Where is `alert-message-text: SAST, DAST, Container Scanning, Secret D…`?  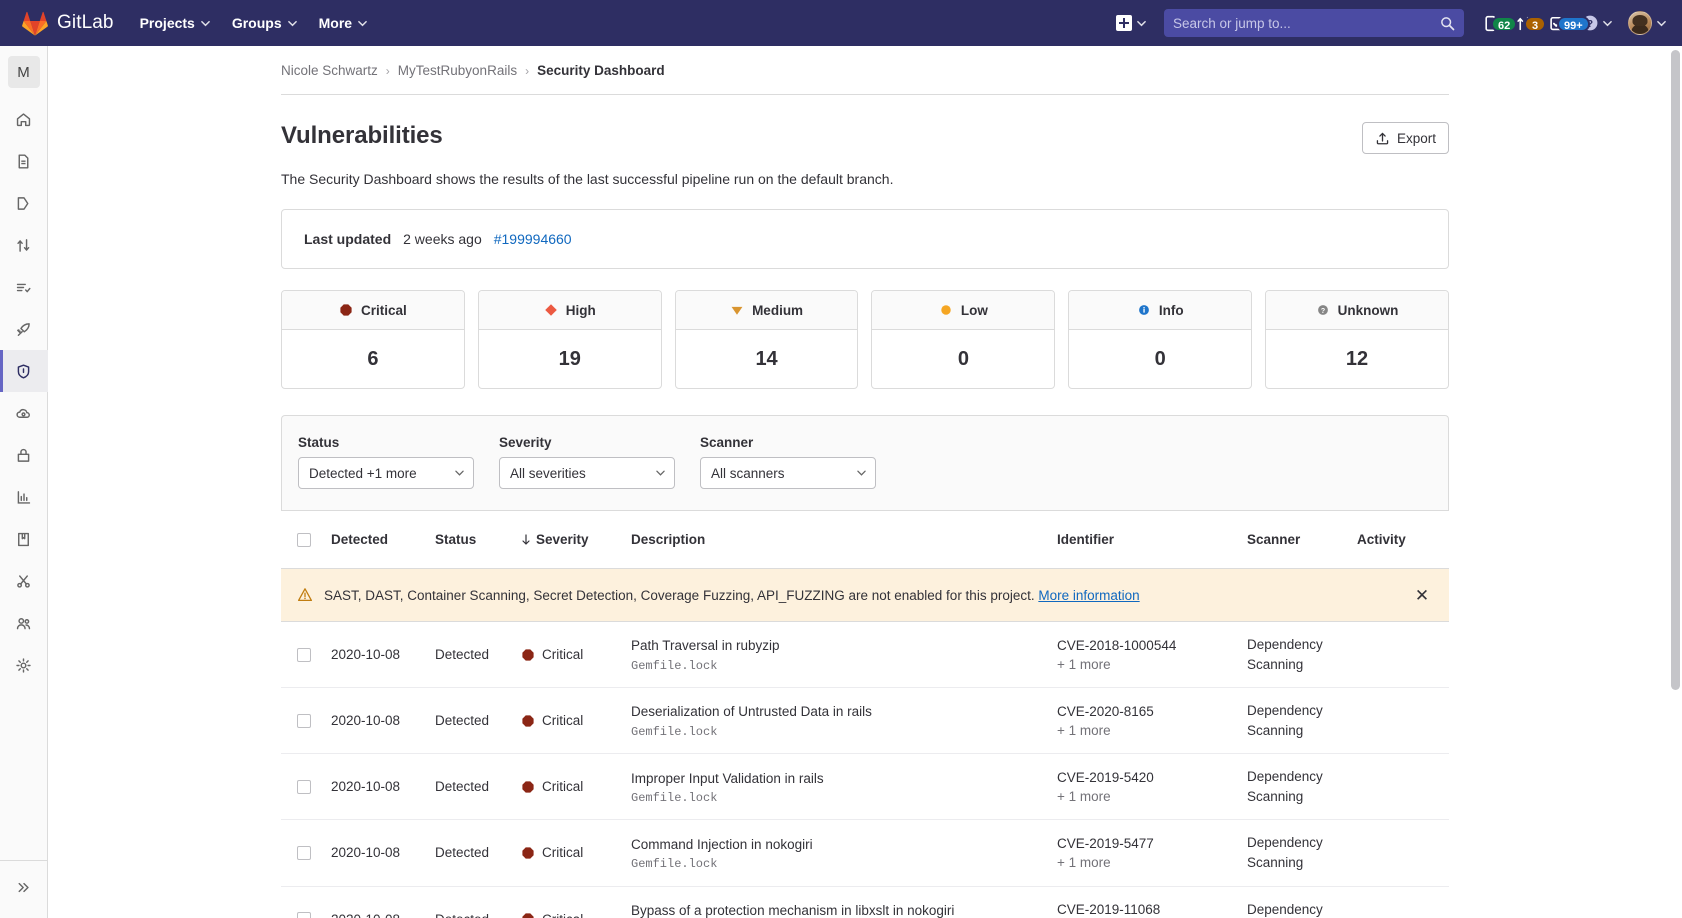
alert-message-text: SAST, DAST, Container Scanning, Secret D… is located at coordinates (679, 595).